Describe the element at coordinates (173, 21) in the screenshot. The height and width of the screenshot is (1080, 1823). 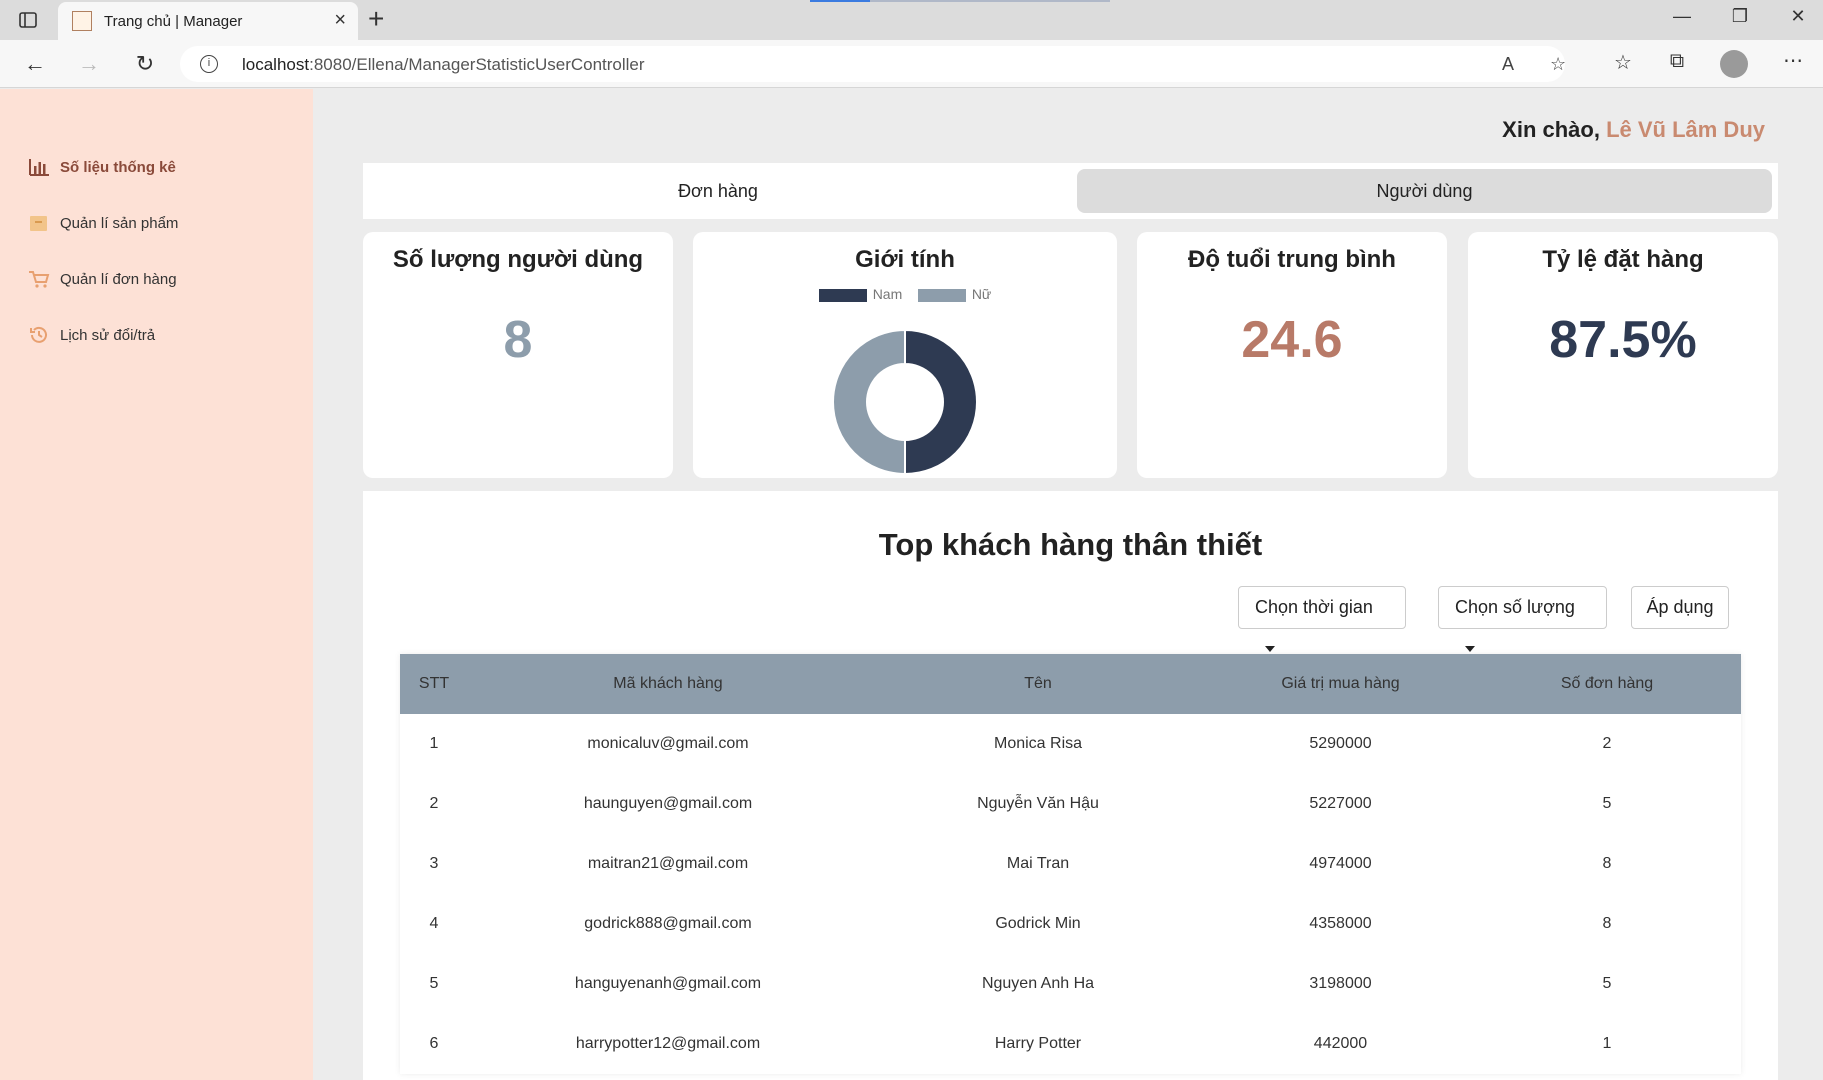
I see `browser-tab-title: Trang chủ | Manager` at that location.